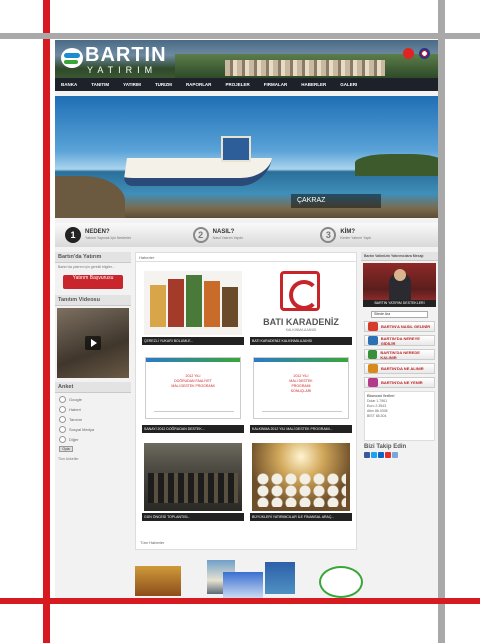 This screenshot has height=643, width=480. Describe the element at coordinates (93, 429) in the screenshot. I see `poll-option: Sosyal Medya` at that location.